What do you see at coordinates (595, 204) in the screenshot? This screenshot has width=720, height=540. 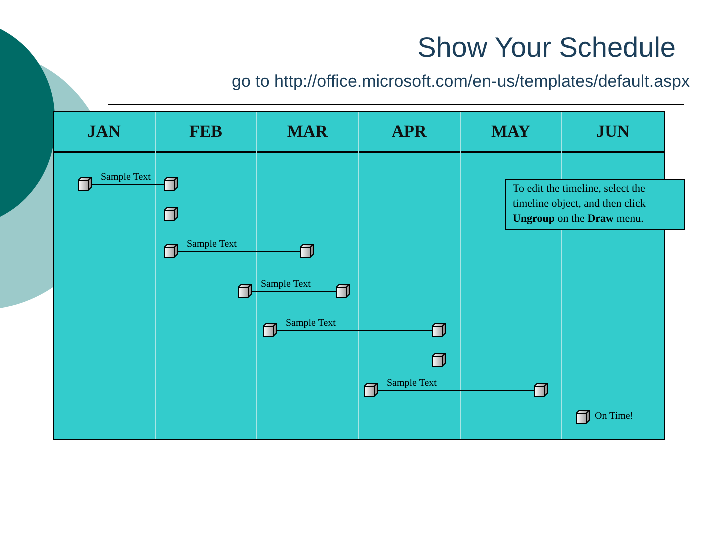 I see `note-box: To edit the timeline, select the timeline object, and then click Ungroup on the Draw menu.` at bounding box center [595, 204].